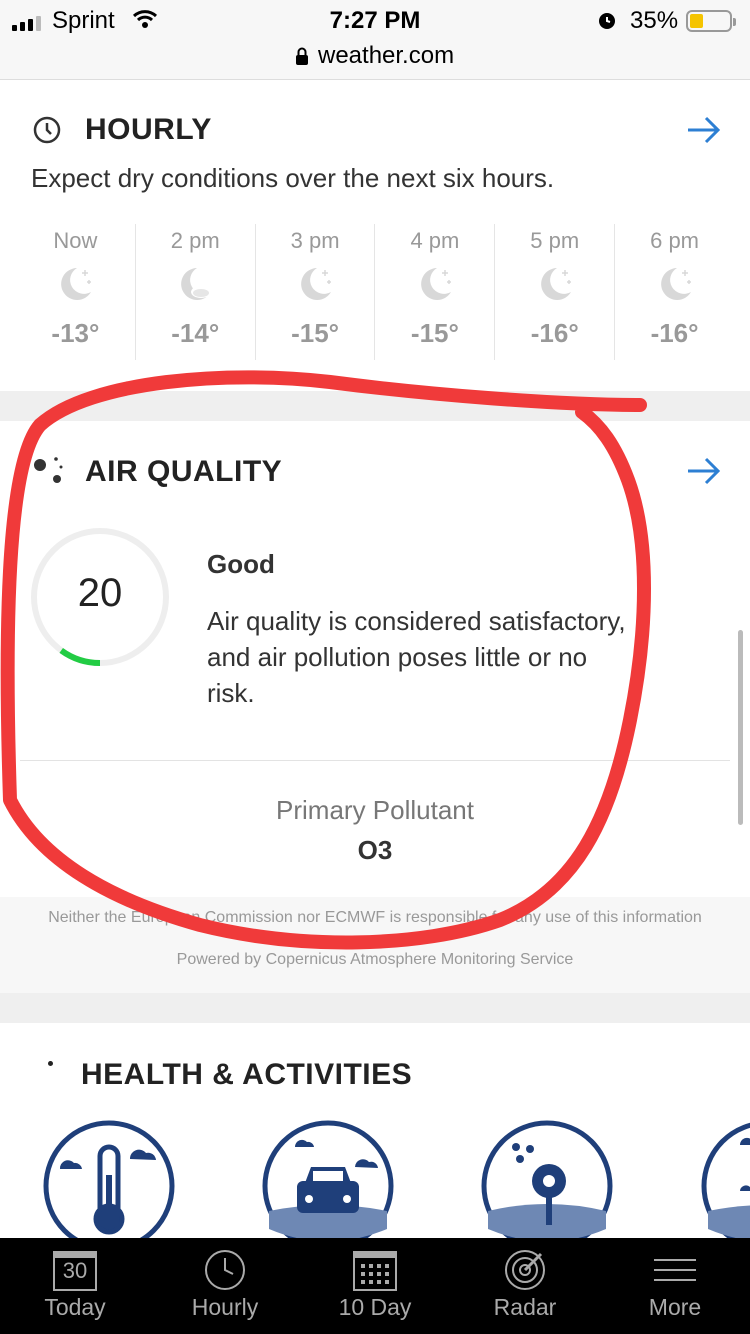 The image size is (750, 1334). Describe the element at coordinates (75, 1286) in the screenshot. I see `tab-today: 30 Today` at that location.